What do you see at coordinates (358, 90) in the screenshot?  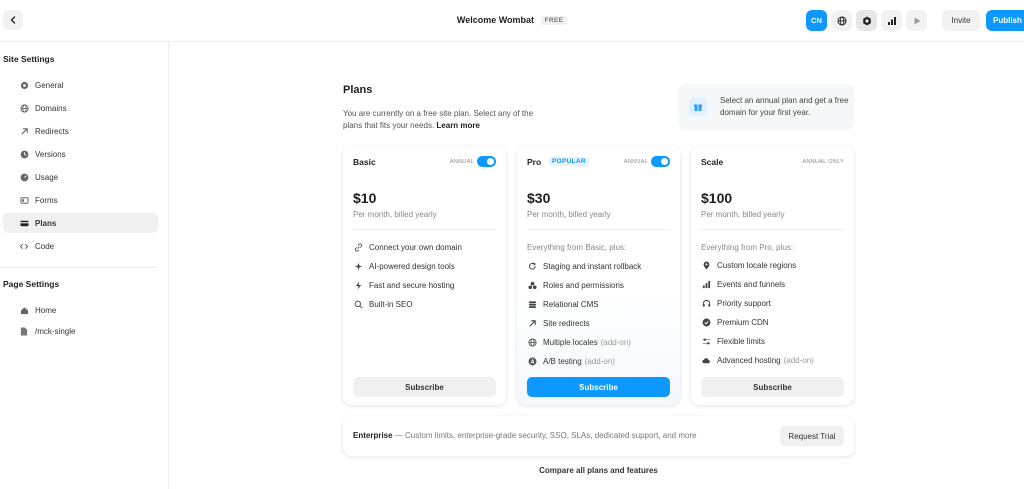 I see `page-title: Plans` at bounding box center [358, 90].